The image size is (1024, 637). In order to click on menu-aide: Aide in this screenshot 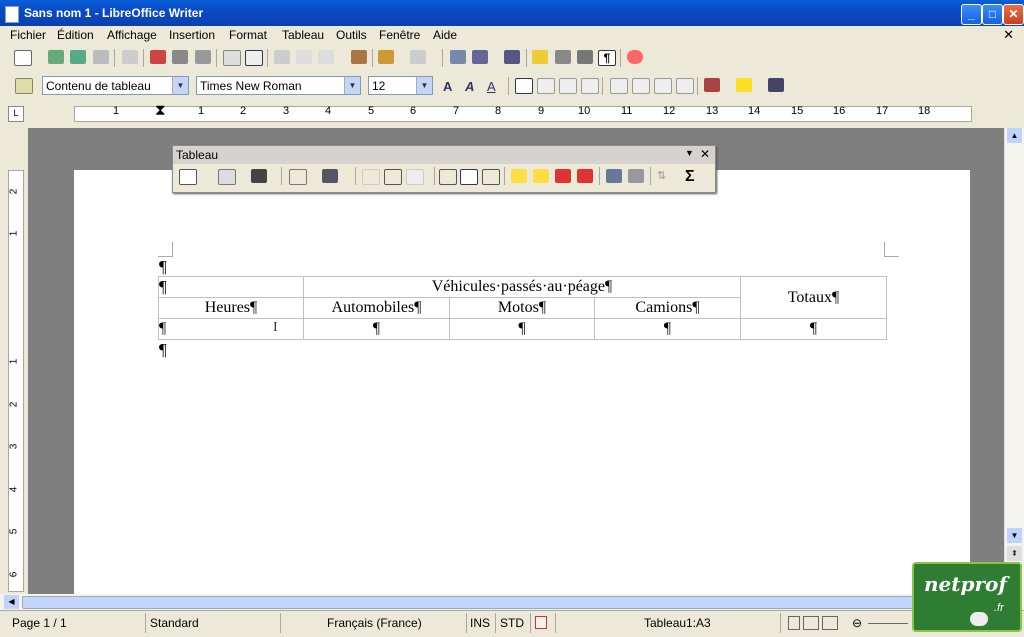, I will do `click(445, 35)`.